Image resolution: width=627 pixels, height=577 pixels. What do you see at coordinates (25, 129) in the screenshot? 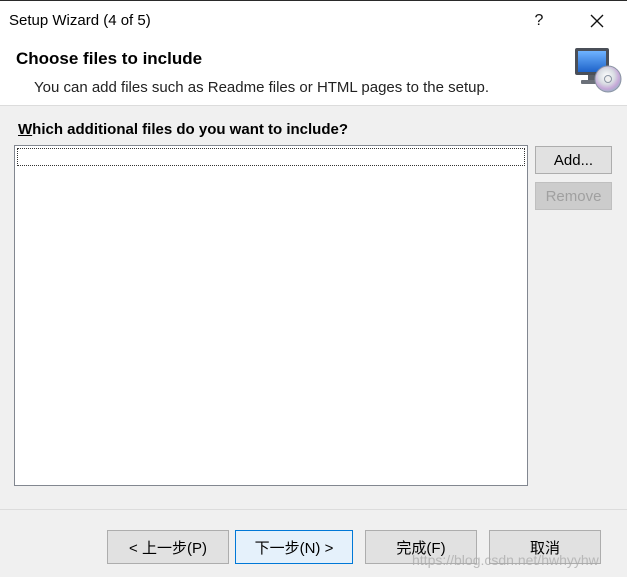
I see `label-mnemonic: W` at bounding box center [25, 129].